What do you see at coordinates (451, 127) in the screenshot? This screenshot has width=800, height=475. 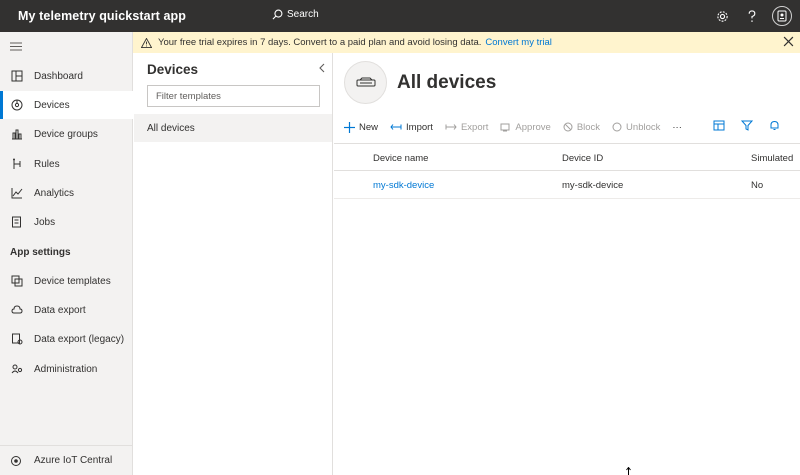 I see `export-icon` at bounding box center [451, 127].